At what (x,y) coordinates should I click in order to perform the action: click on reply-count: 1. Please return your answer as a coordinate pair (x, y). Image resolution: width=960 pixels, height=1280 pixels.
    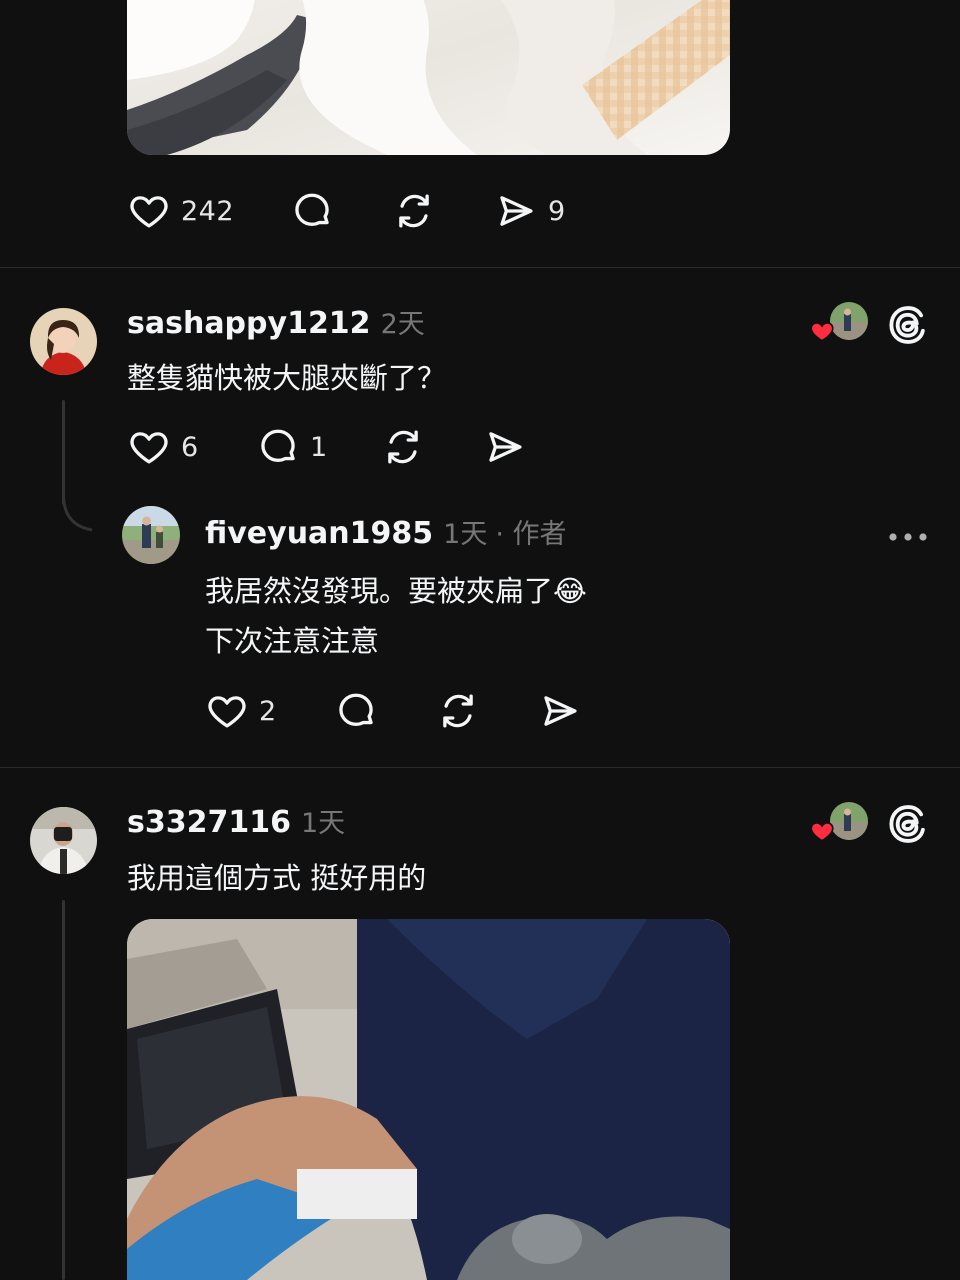
    Looking at the image, I should click on (319, 447).